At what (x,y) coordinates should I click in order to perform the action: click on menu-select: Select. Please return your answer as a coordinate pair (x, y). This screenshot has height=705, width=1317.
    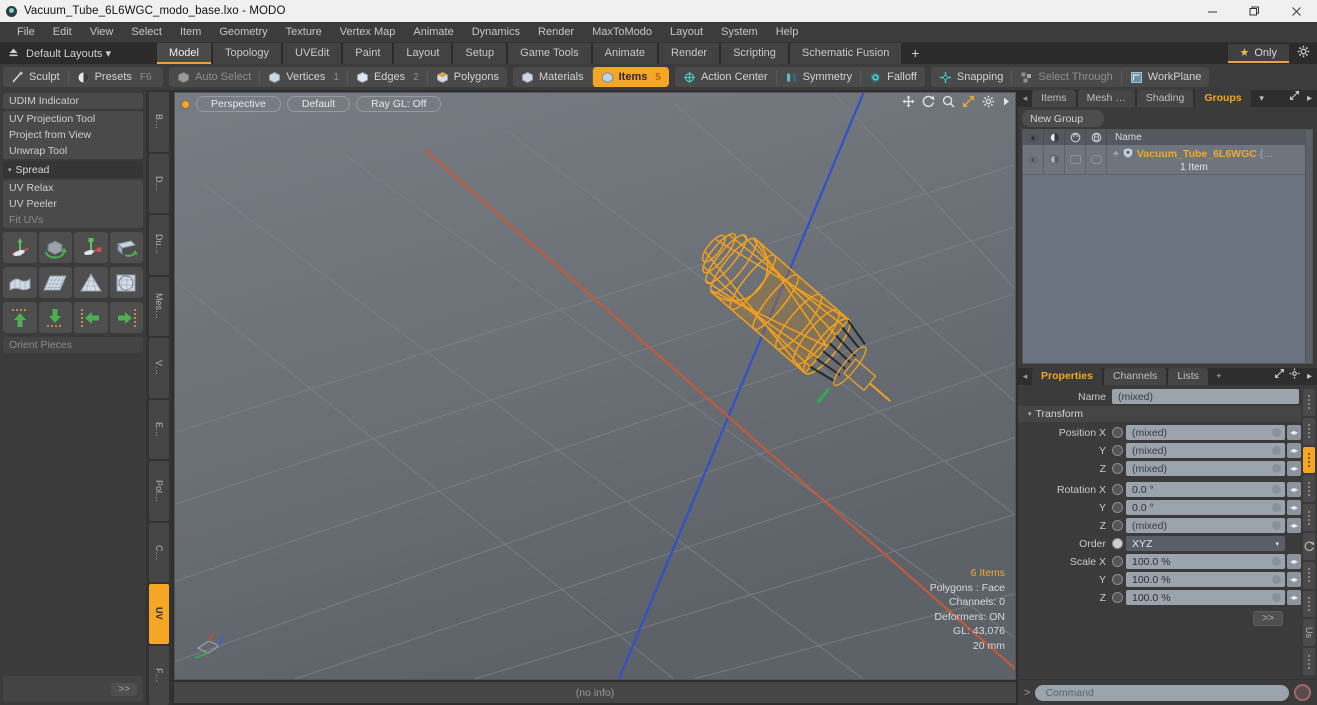
    Looking at the image, I should click on (146, 32).